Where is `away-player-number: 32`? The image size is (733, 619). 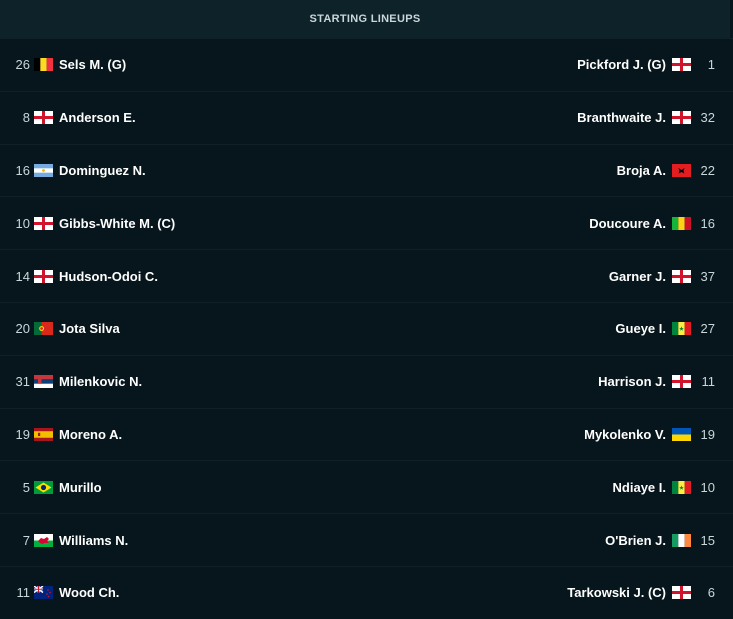
away-player-number: 32 is located at coordinates (707, 118).